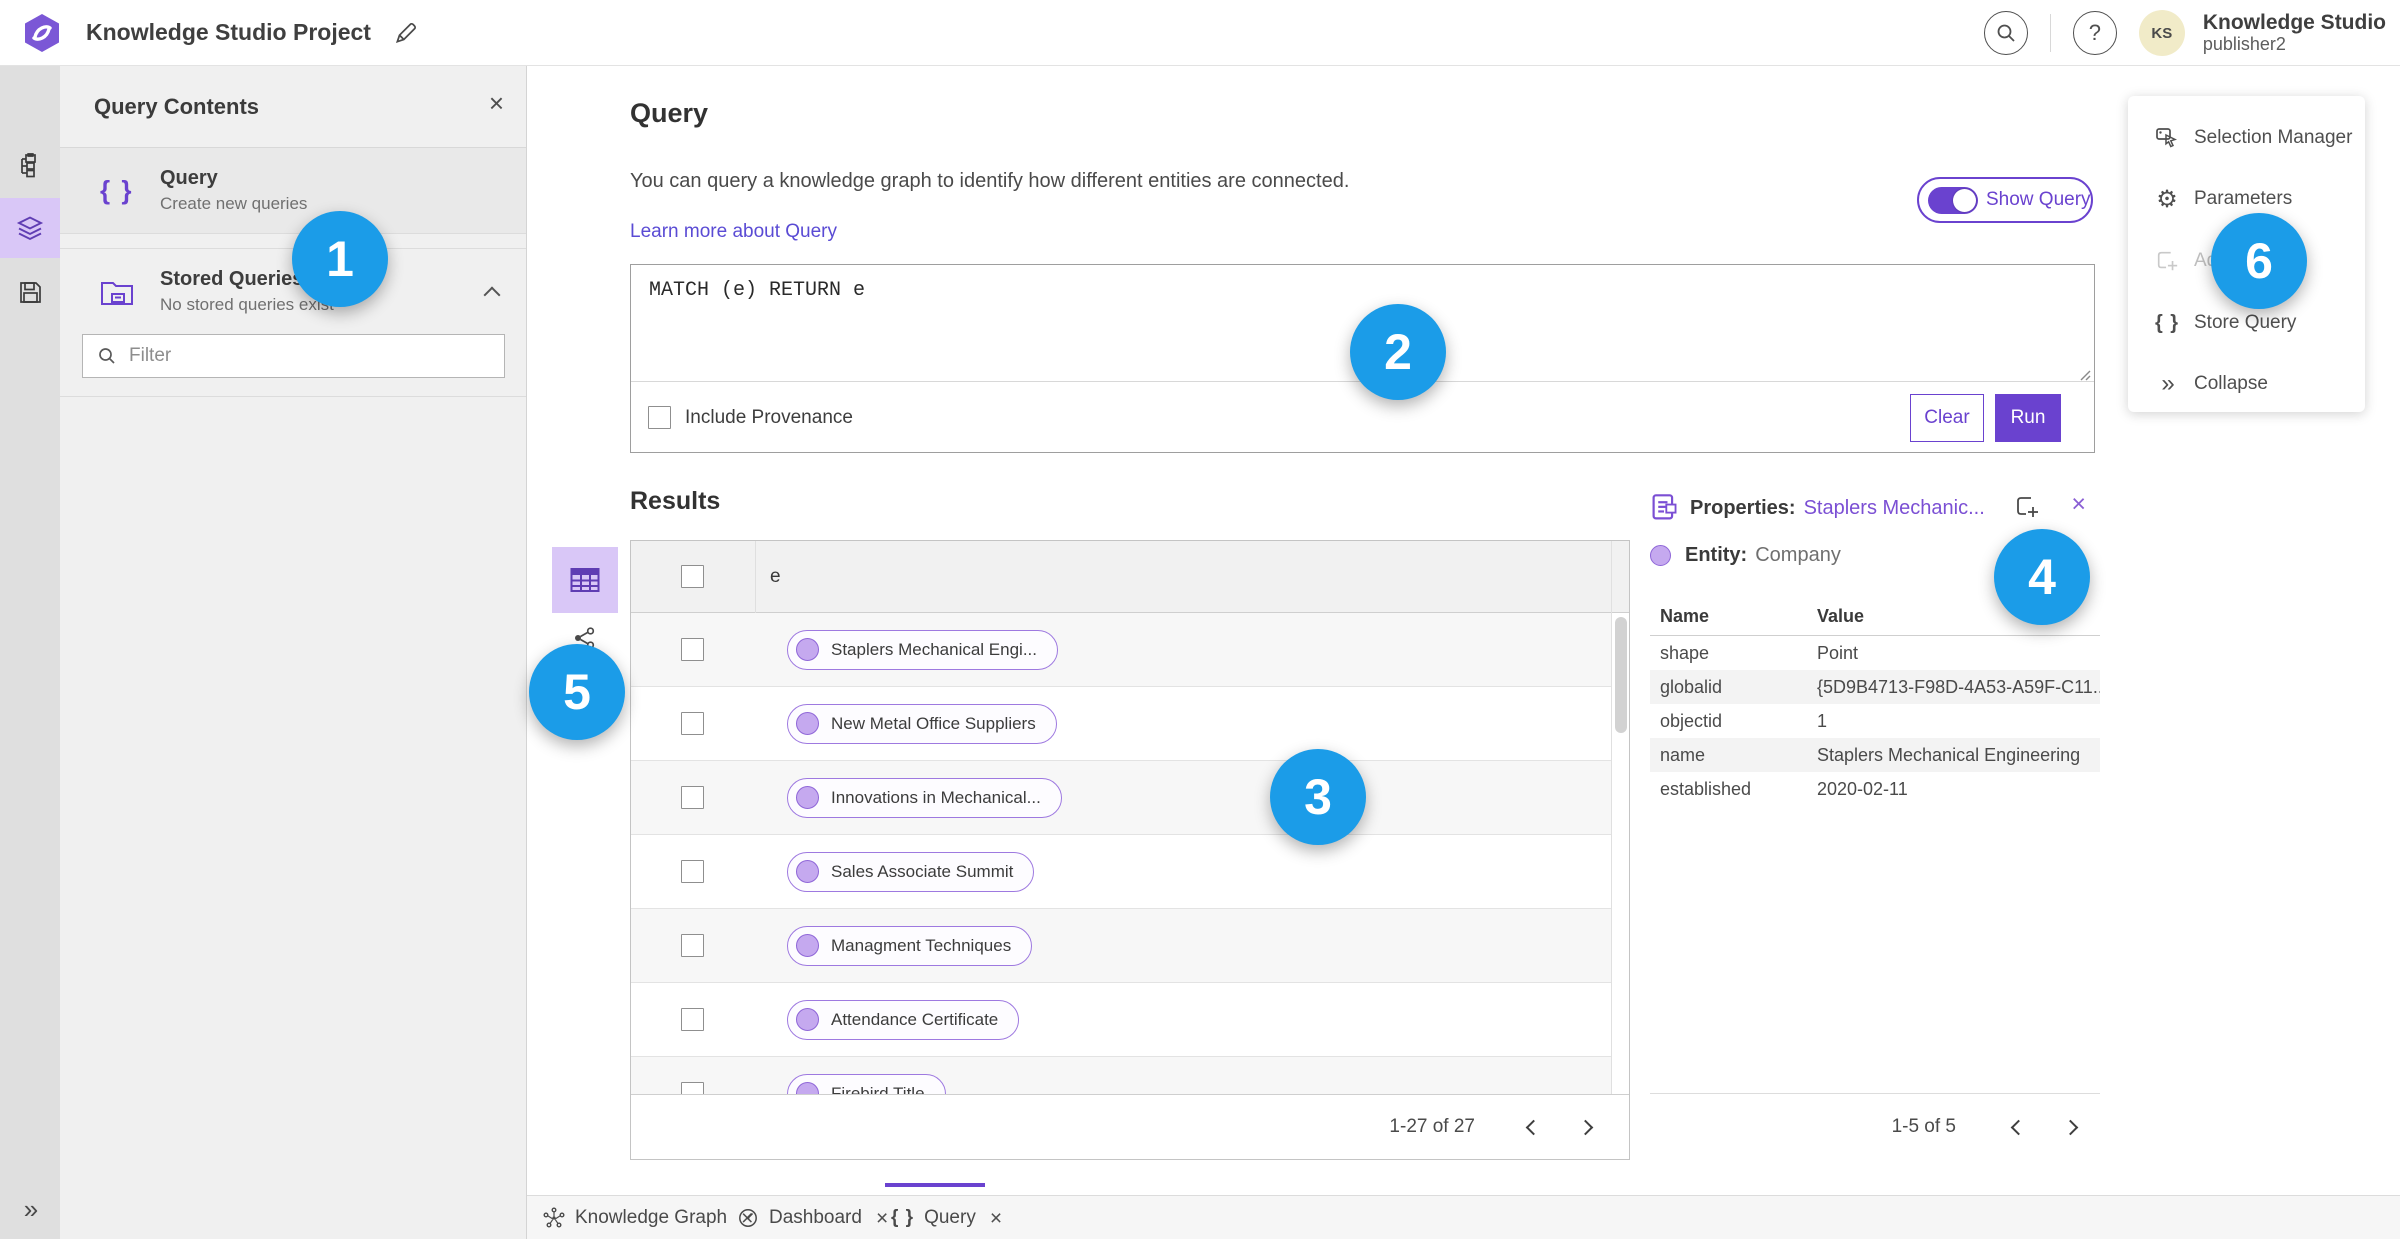 This screenshot has width=2400, height=1239. I want to click on user-block: Knowledge Studio publisher2, so click(2294, 33).